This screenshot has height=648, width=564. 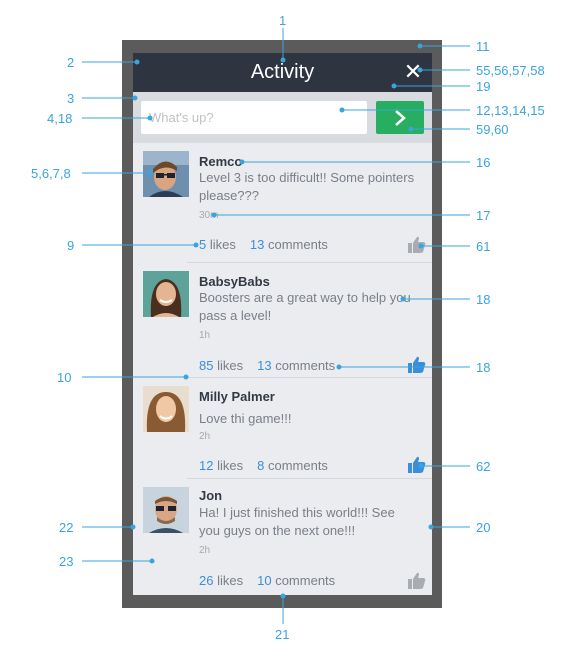 I want to click on callout-label: 11, so click(x=483, y=46).